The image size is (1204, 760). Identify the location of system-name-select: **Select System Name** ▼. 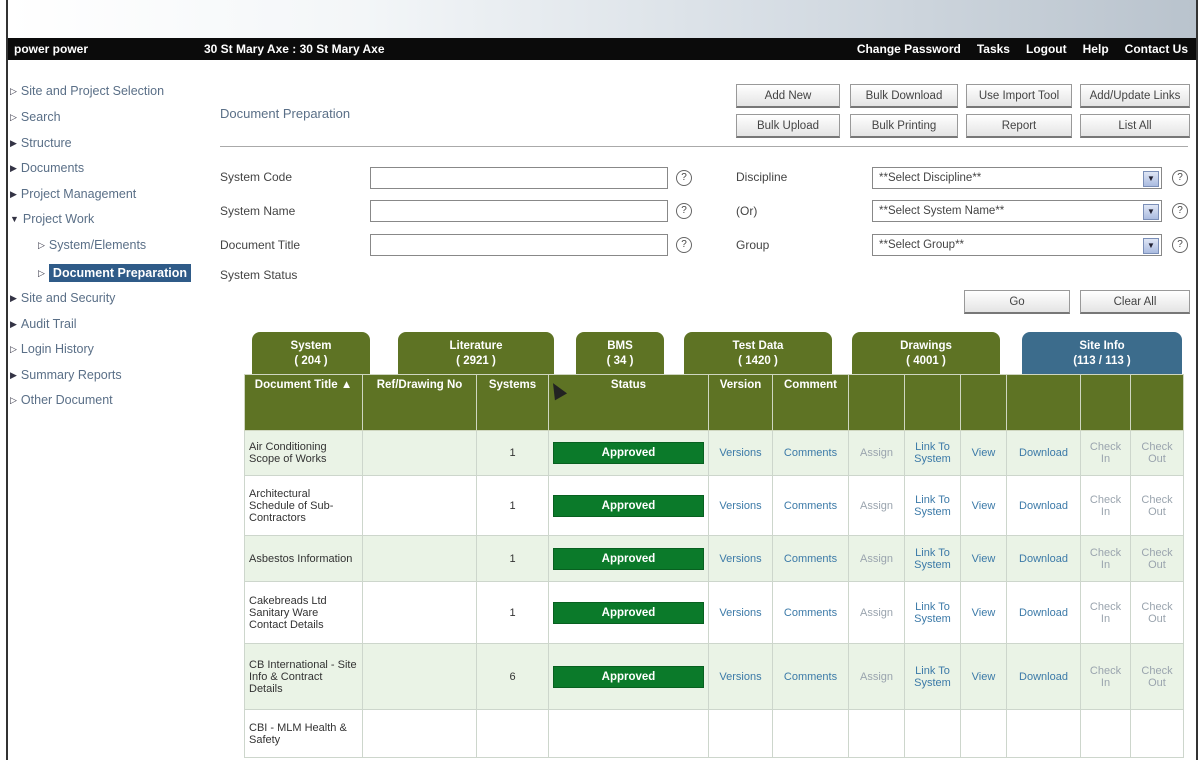
(1017, 211).